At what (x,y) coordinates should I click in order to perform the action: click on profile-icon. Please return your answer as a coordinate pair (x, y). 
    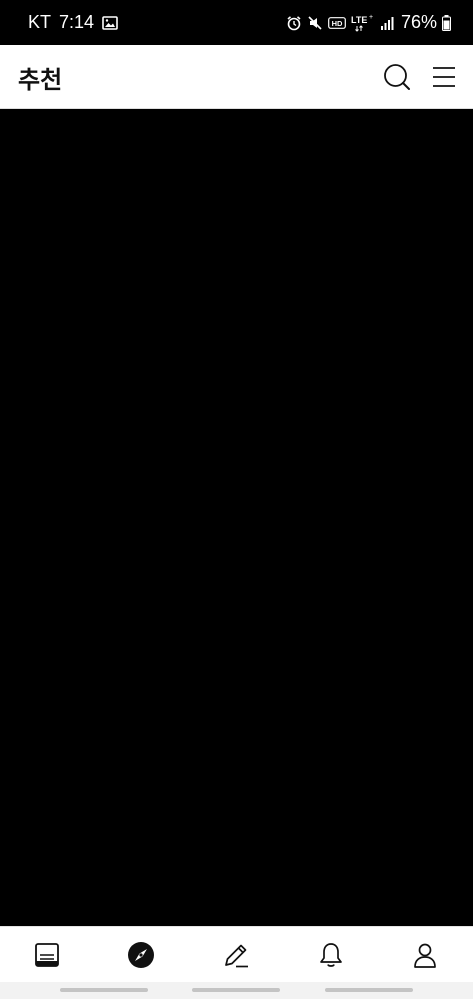
    Looking at the image, I should click on (425, 955).